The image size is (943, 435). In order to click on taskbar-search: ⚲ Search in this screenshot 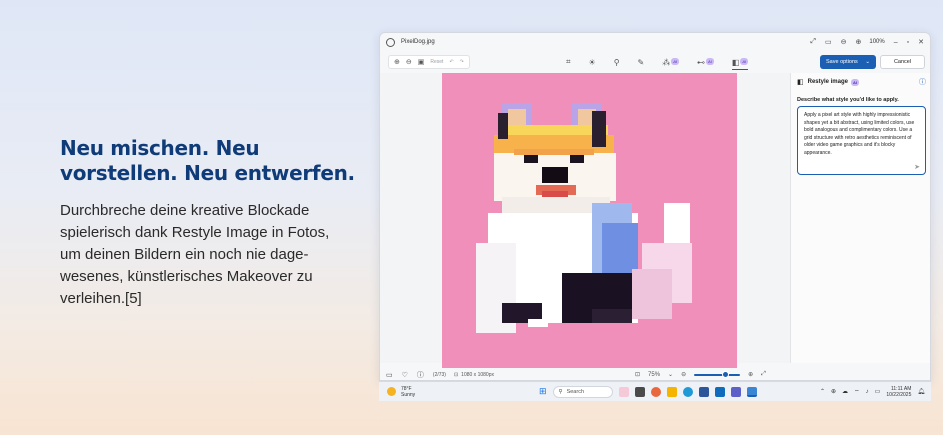, I will do `click(582, 391)`.